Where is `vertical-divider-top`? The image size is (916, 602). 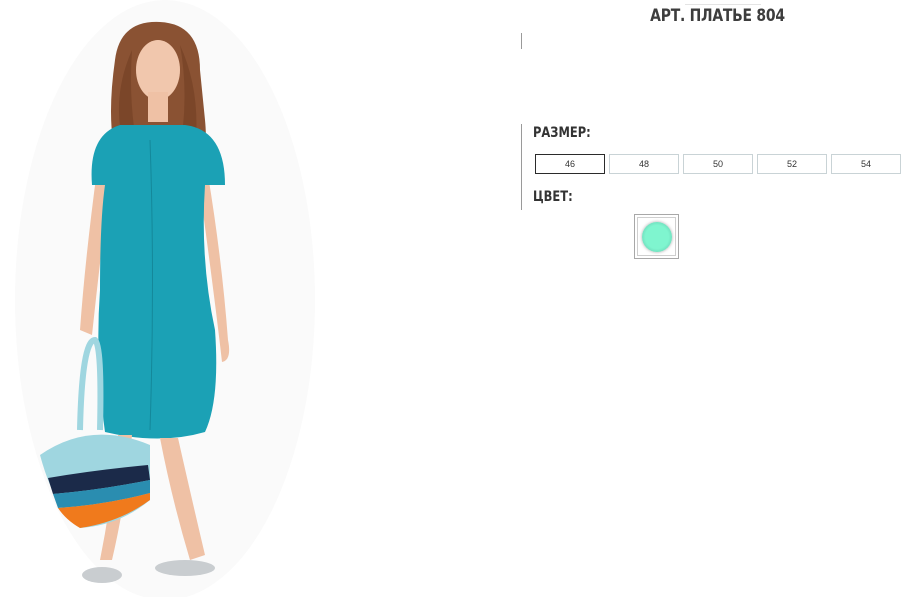 vertical-divider-top is located at coordinates (521, 41).